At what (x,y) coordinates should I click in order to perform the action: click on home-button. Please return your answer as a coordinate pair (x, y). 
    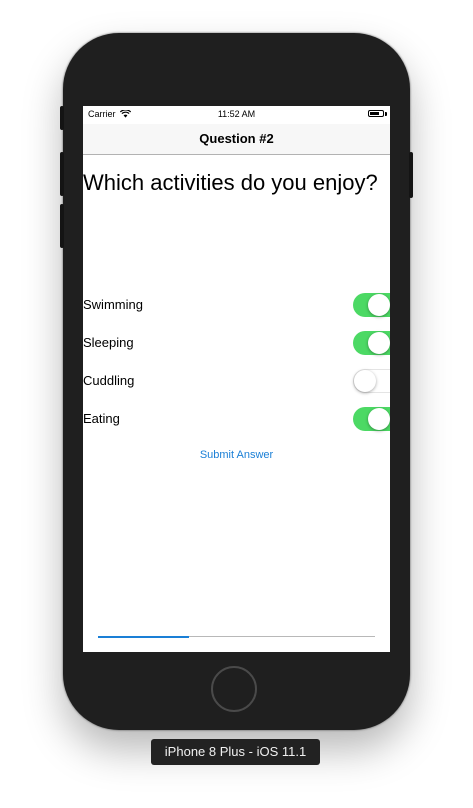
    Looking at the image, I should click on (234, 689).